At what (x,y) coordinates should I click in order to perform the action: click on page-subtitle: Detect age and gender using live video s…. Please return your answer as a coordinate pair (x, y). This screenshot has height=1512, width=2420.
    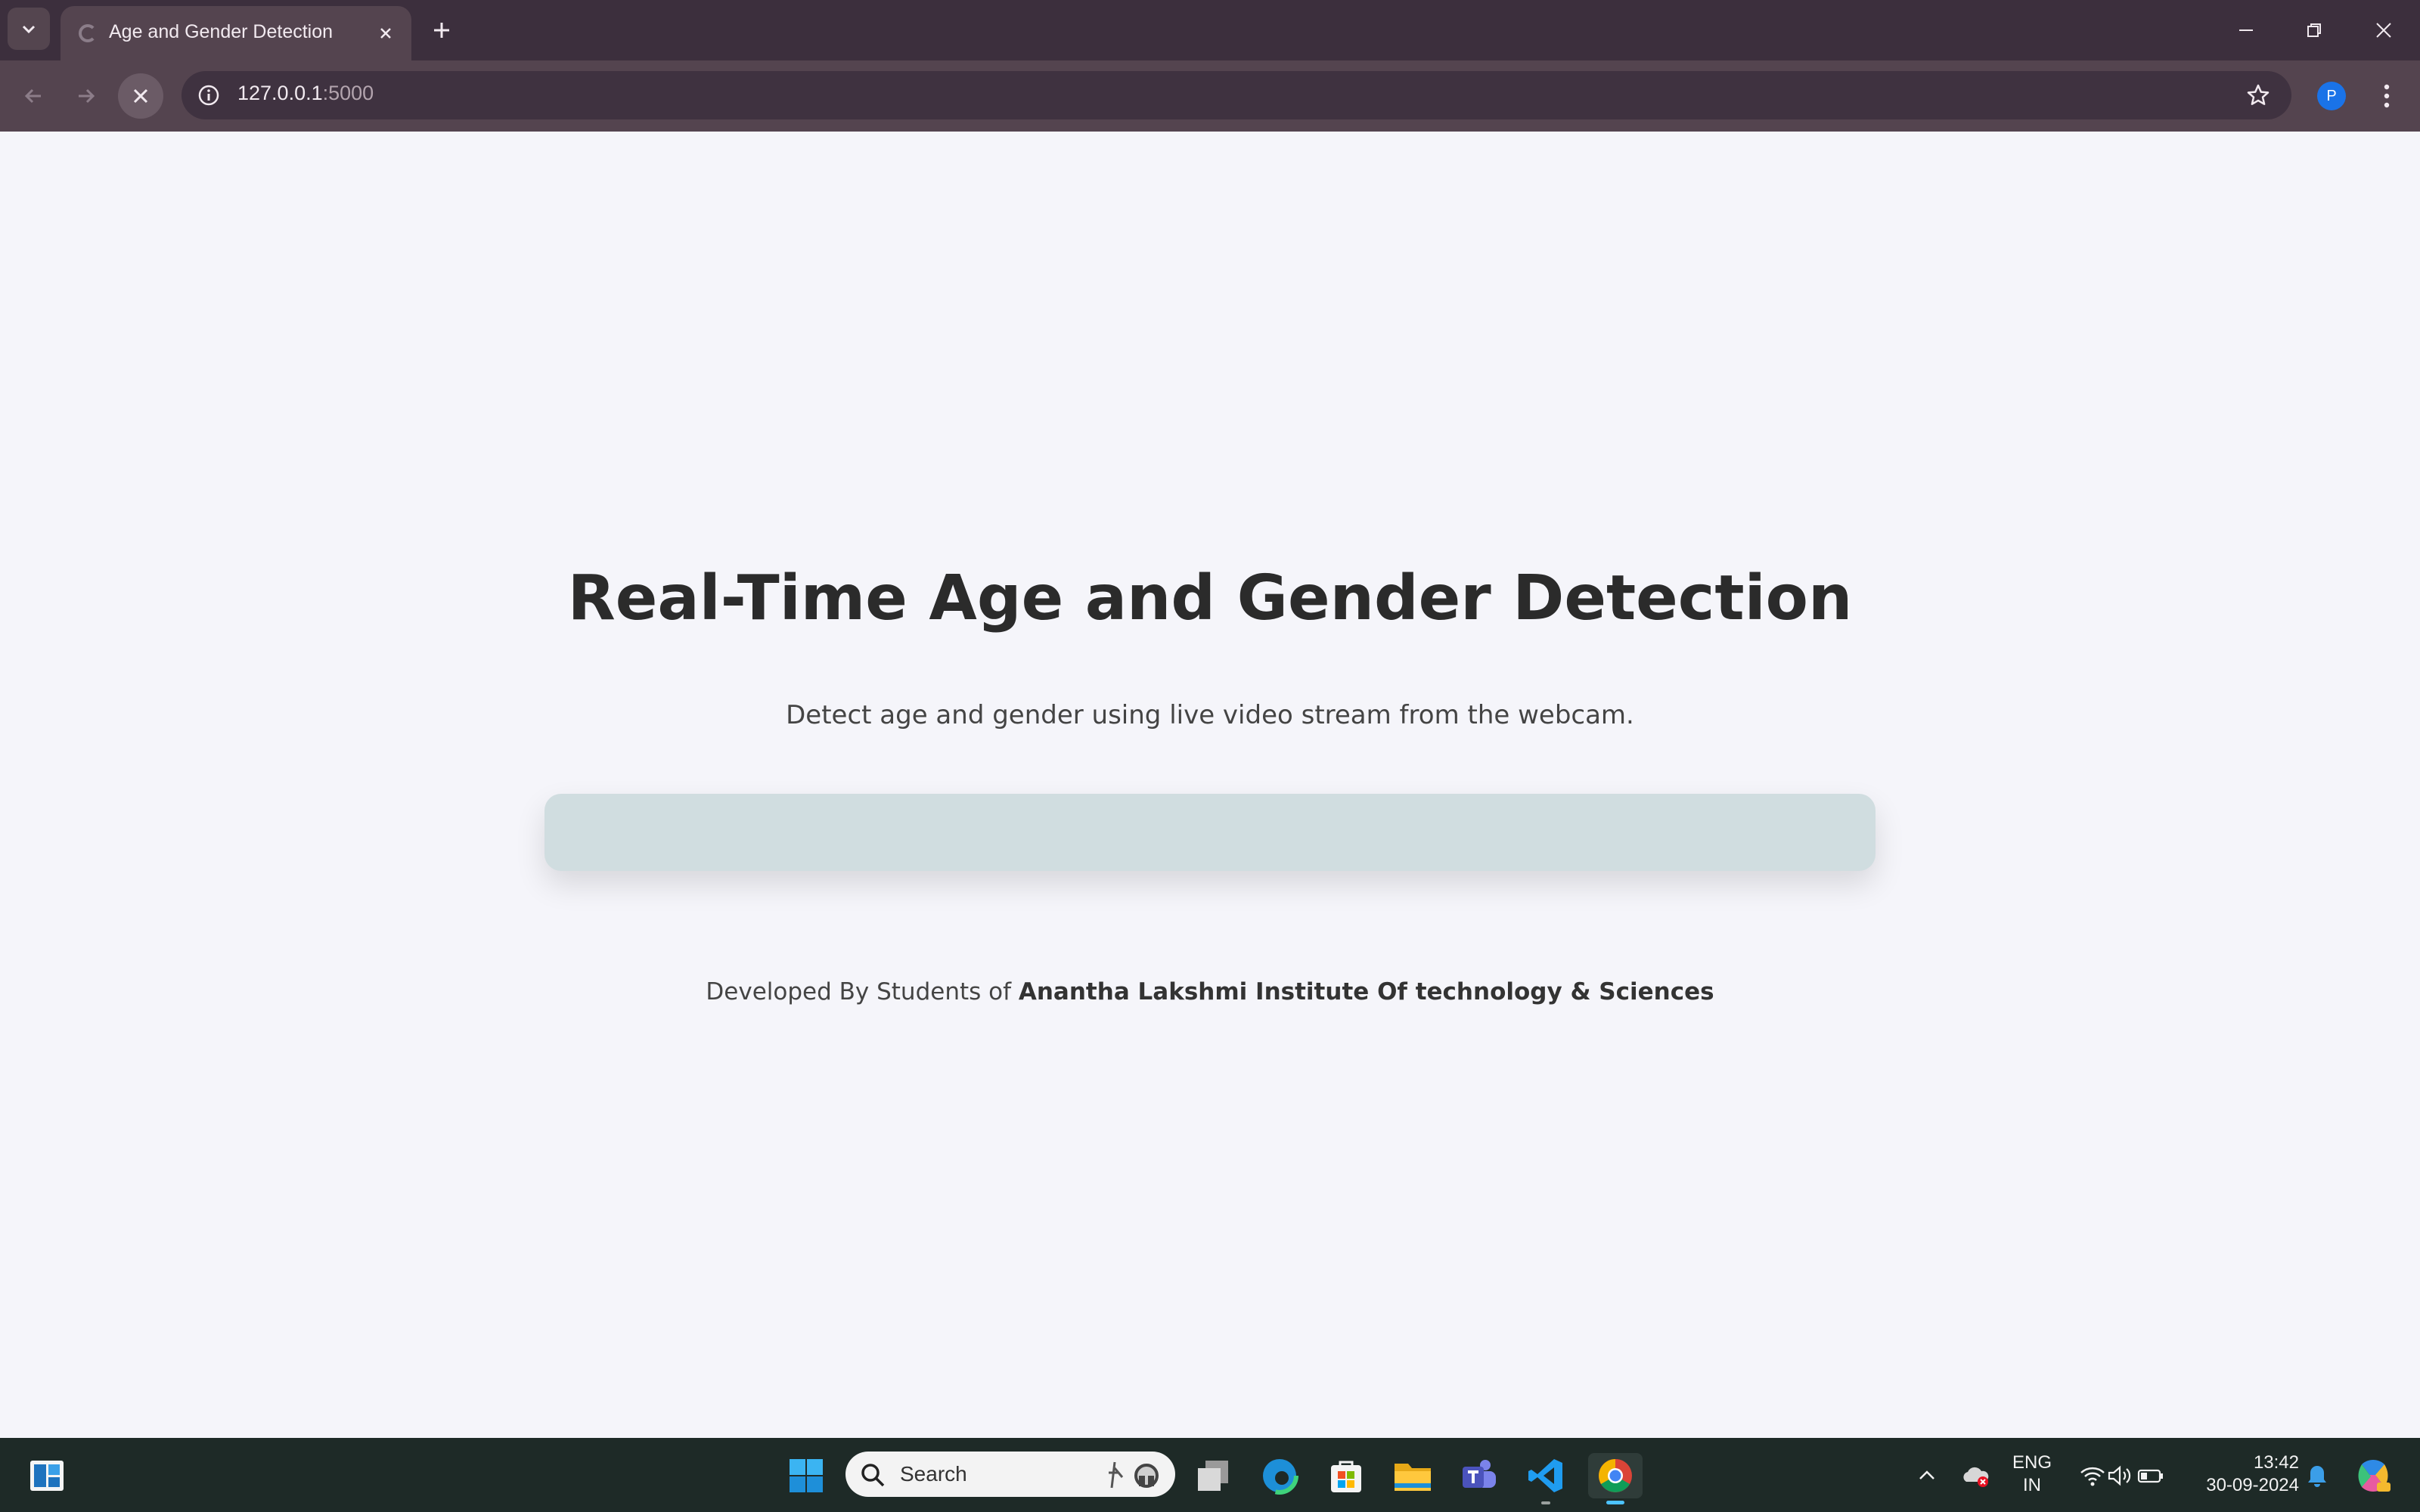
    Looking at the image, I should click on (1210, 715).